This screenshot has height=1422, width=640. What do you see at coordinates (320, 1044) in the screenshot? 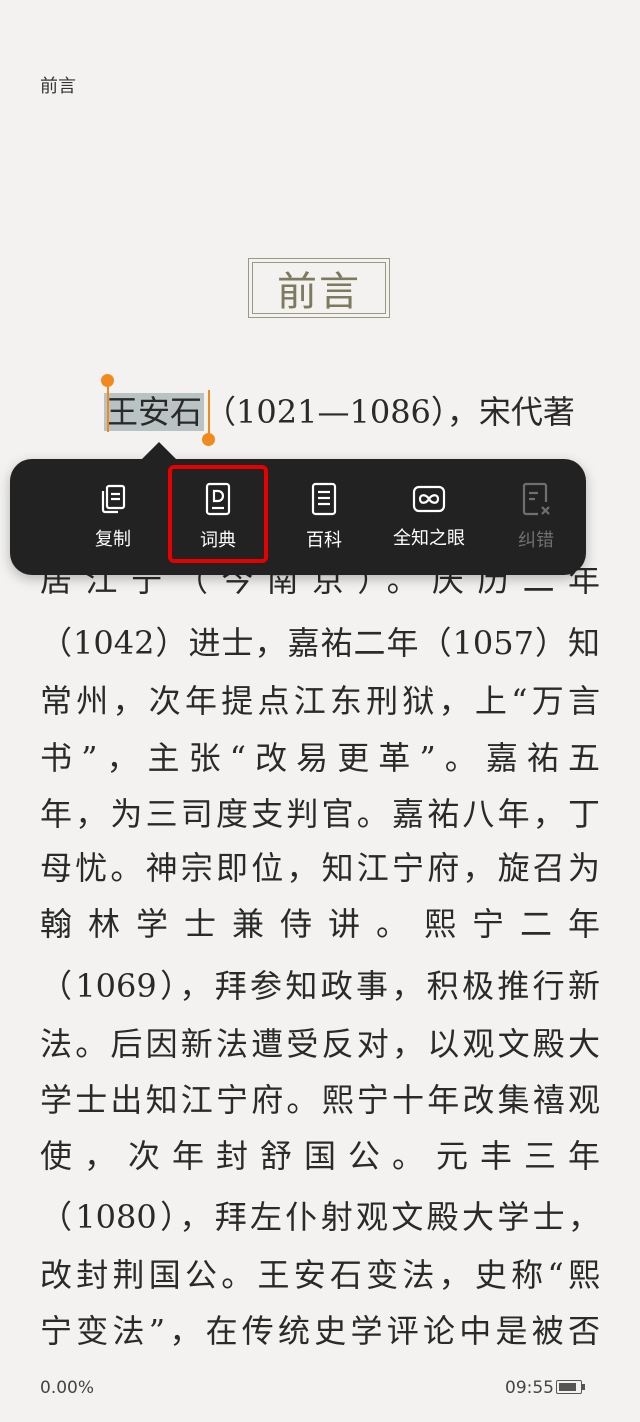
I see `text-line: 法。后因新法遭受反对，以观文殿大` at bounding box center [320, 1044].